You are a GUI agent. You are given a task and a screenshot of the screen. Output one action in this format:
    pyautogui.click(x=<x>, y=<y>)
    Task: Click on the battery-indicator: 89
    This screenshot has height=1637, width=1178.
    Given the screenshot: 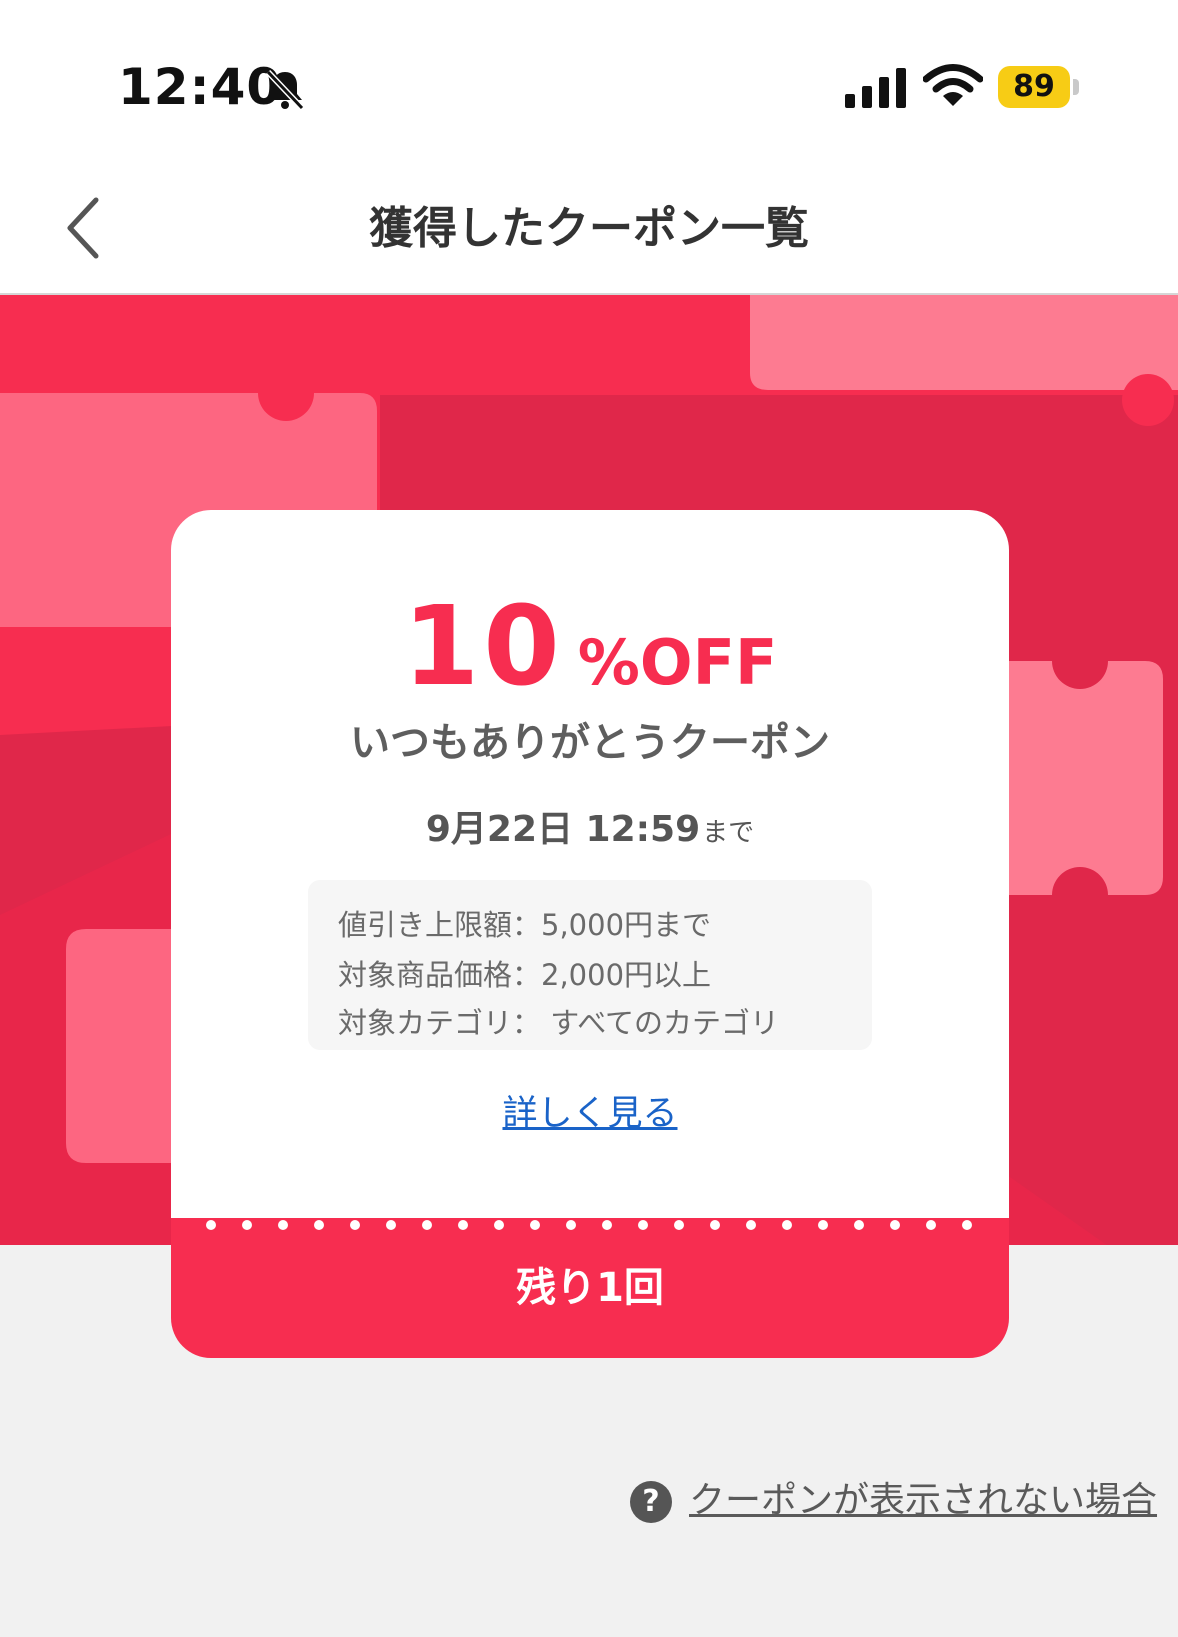 What is the action you would take?
    pyautogui.click(x=1040, y=88)
    